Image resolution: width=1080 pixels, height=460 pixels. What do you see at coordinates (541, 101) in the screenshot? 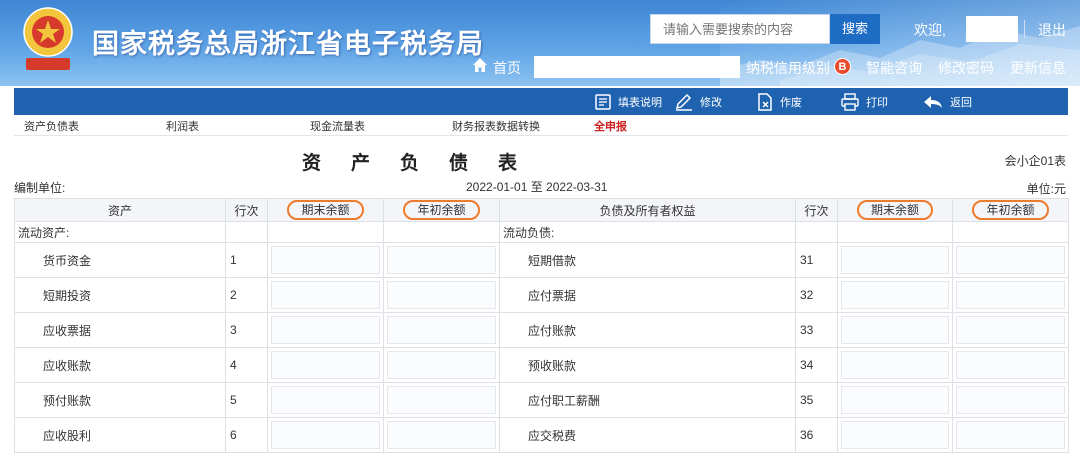
I see `action-toolbar: 填表说明 修改 作废 打印 返回` at bounding box center [541, 101].